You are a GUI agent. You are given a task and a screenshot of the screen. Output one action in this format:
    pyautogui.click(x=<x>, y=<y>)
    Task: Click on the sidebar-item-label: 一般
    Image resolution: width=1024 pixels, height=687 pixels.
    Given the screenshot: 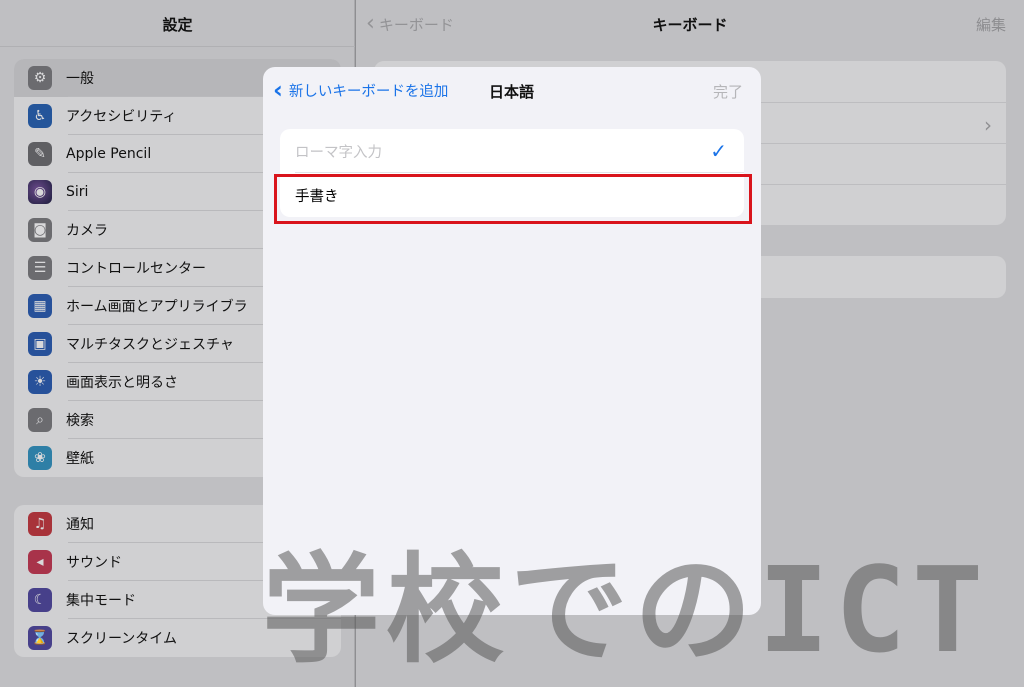 What is the action you would take?
    pyautogui.click(x=80, y=79)
    